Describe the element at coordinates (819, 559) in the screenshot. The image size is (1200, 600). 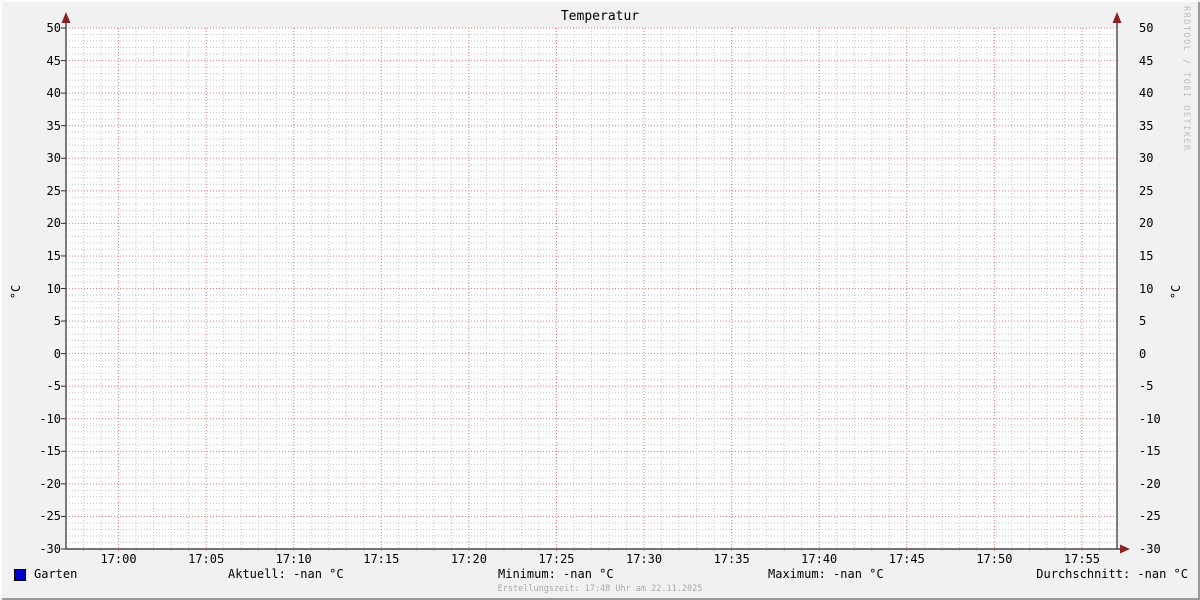
I see `x-axis-tick-label: 17:40` at that location.